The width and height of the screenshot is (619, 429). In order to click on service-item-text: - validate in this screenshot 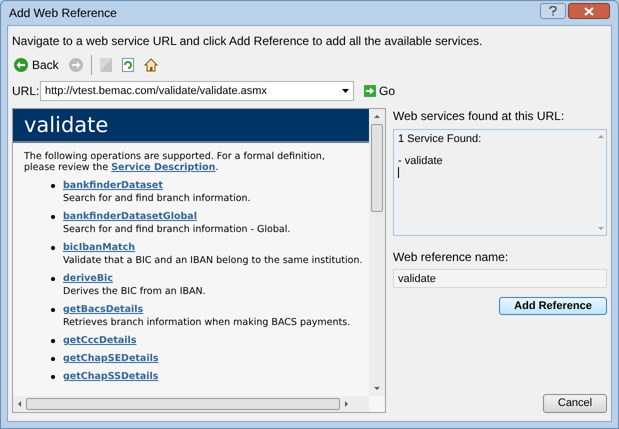, I will do `click(420, 161)`.